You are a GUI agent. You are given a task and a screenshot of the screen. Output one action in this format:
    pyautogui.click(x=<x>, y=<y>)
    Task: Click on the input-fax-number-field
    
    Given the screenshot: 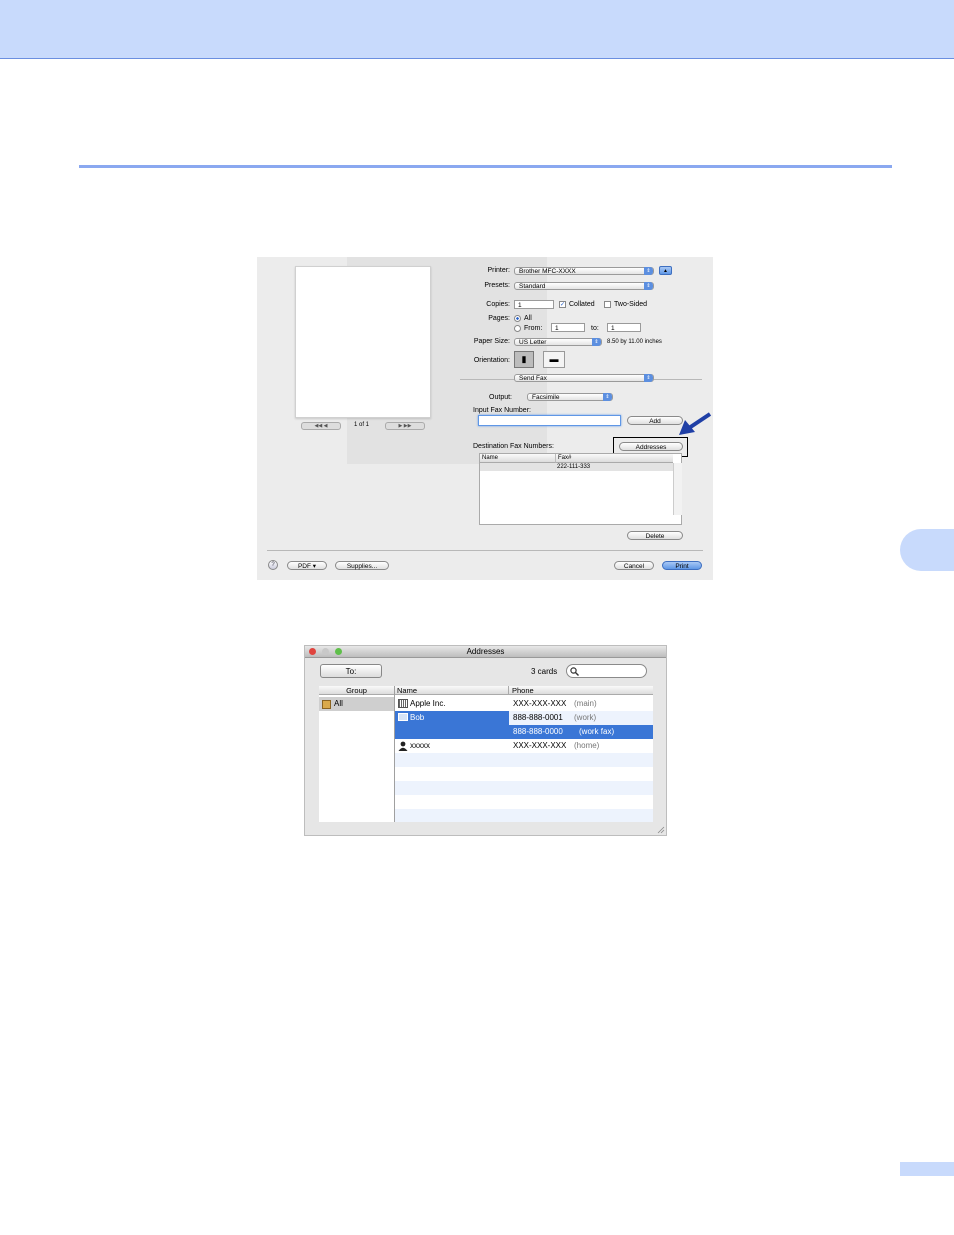 What is the action you would take?
    pyautogui.click(x=549, y=420)
    